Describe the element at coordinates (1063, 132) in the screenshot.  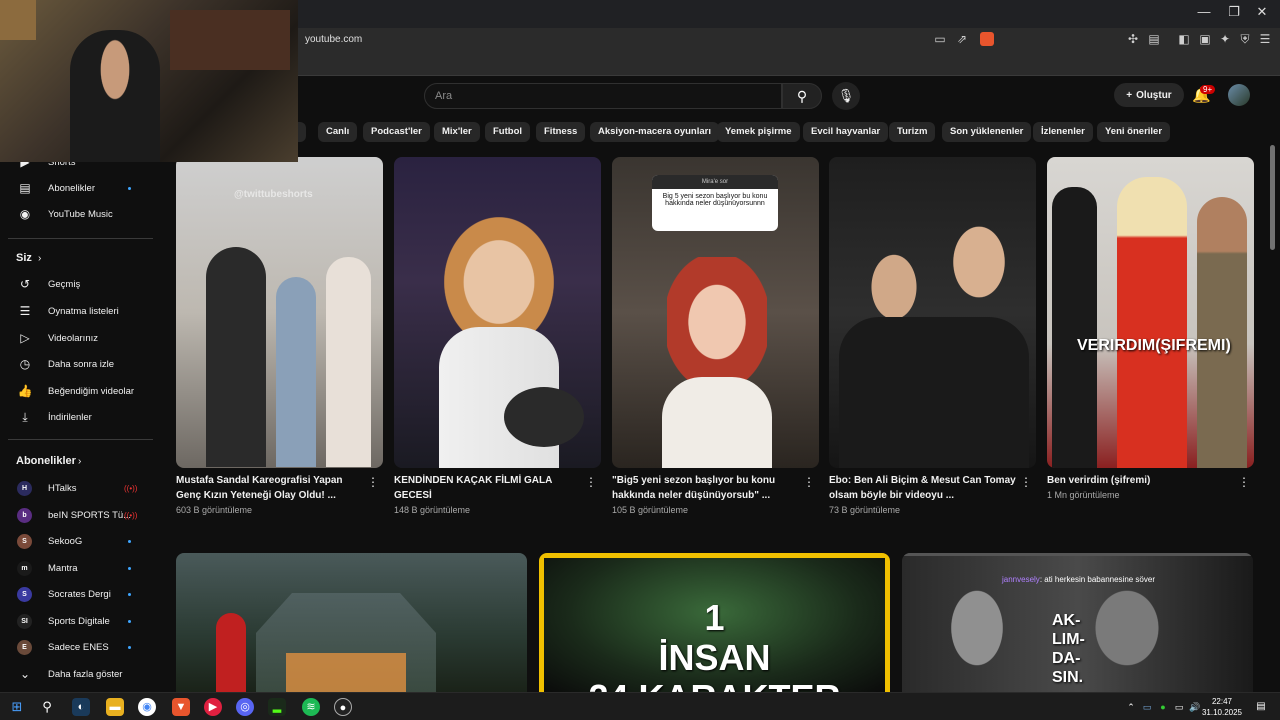
I see `chip-watched: İzlenenler` at that location.